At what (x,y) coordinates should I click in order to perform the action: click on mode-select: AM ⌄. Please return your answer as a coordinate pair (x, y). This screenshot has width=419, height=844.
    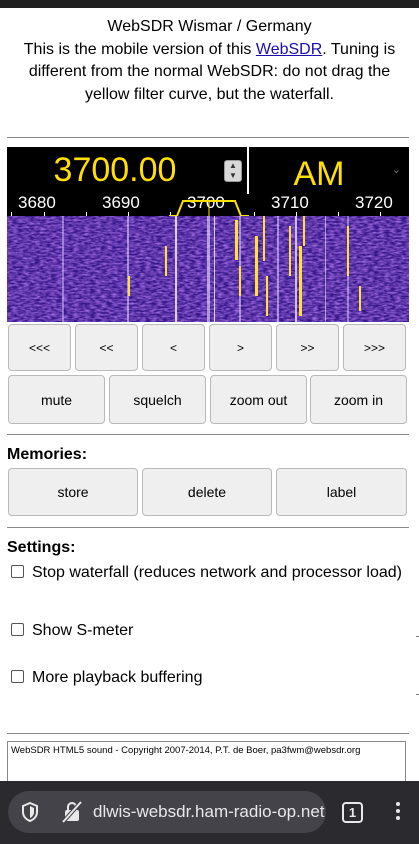
    Looking at the image, I should click on (329, 170).